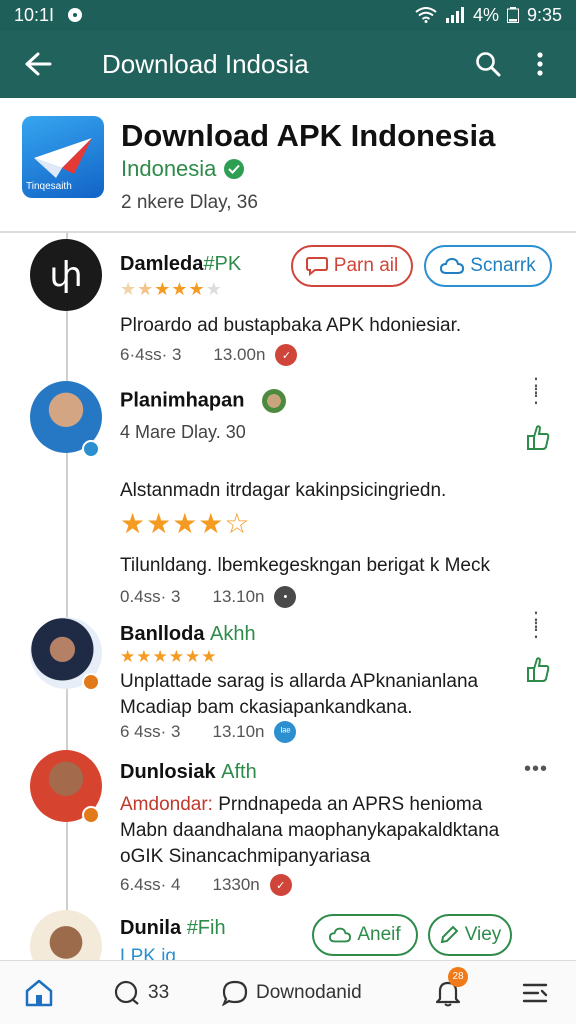  I want to click on search-icon, so click(488, 64).